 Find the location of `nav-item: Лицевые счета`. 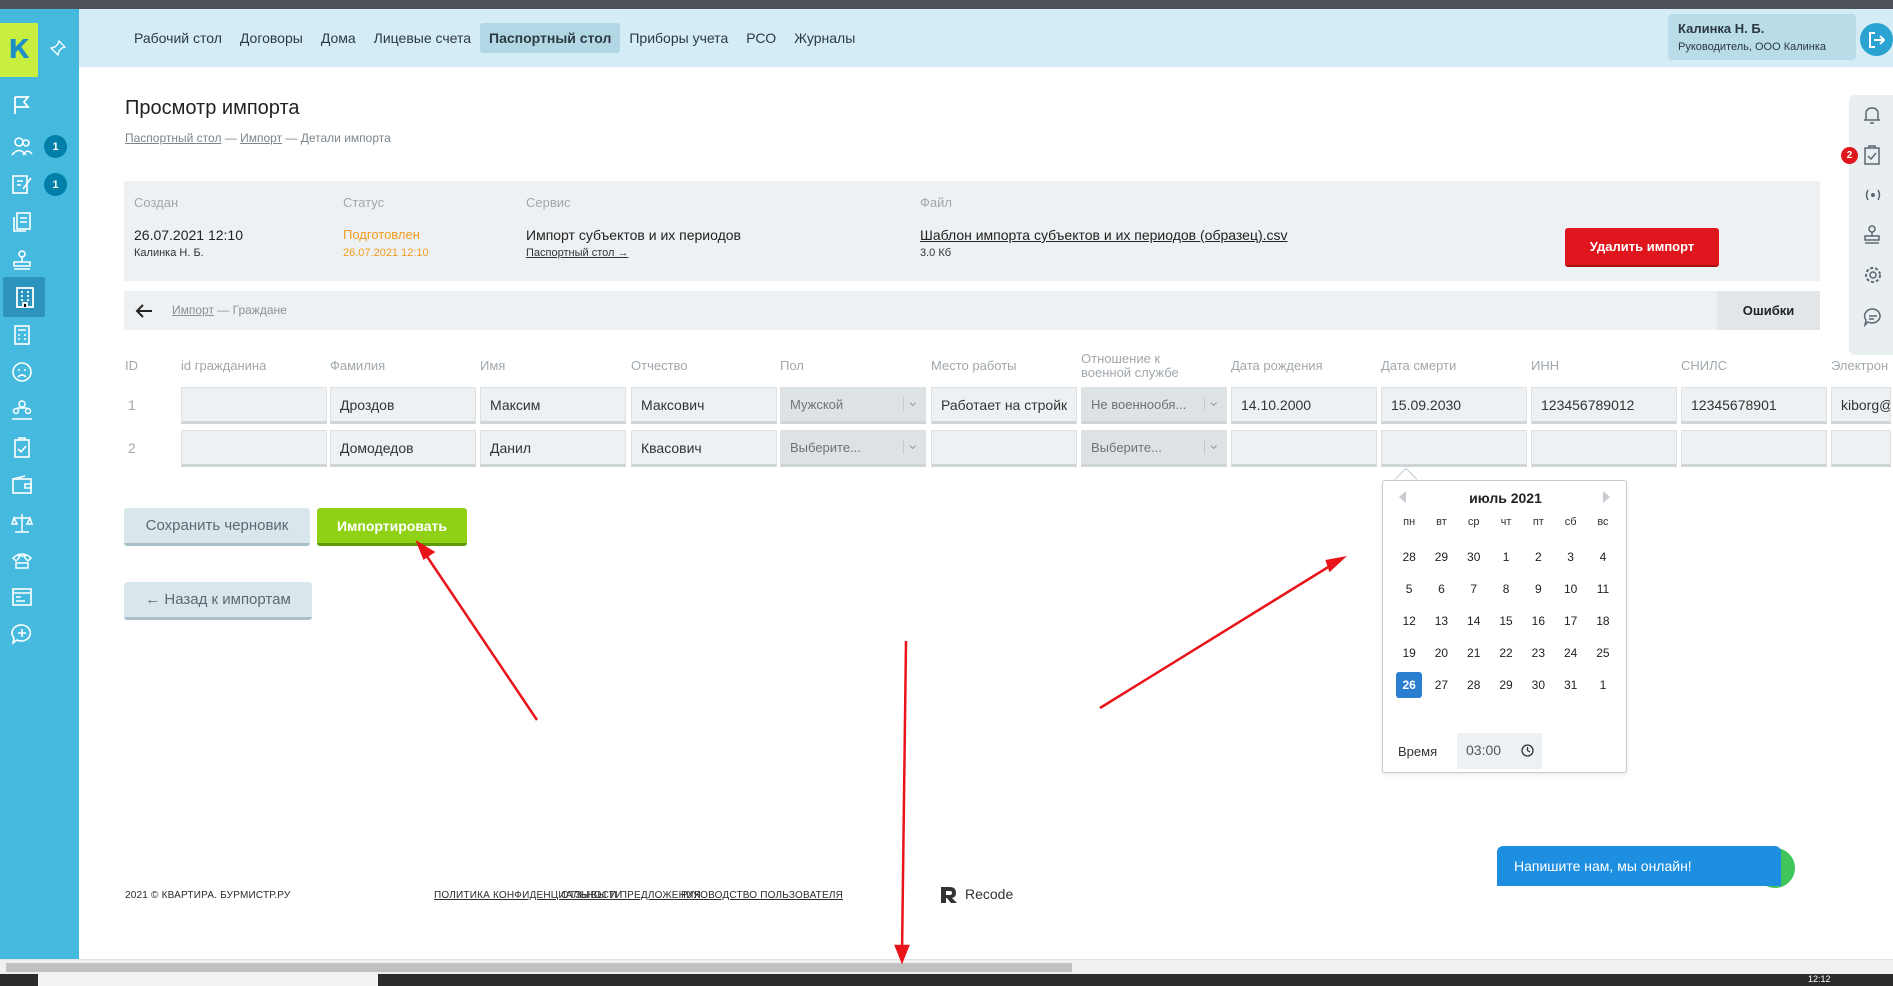

nav-item: Лицевые счета is located at coordinates (422, 38).